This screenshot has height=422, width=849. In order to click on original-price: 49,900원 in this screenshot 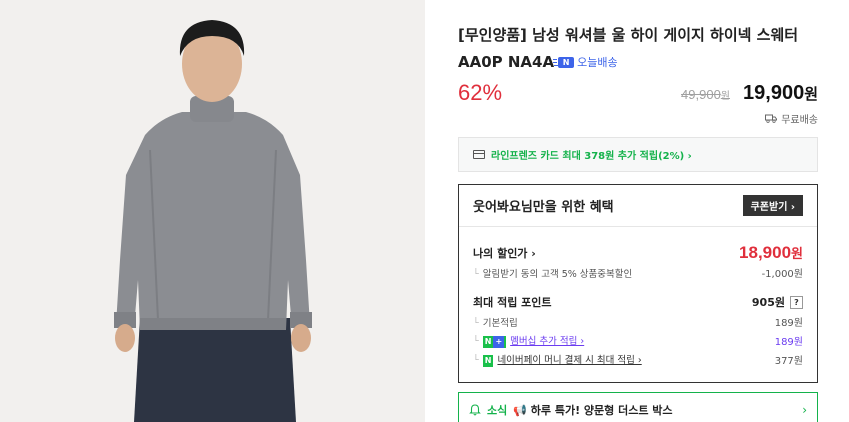, I will do `click(705, 94)`.